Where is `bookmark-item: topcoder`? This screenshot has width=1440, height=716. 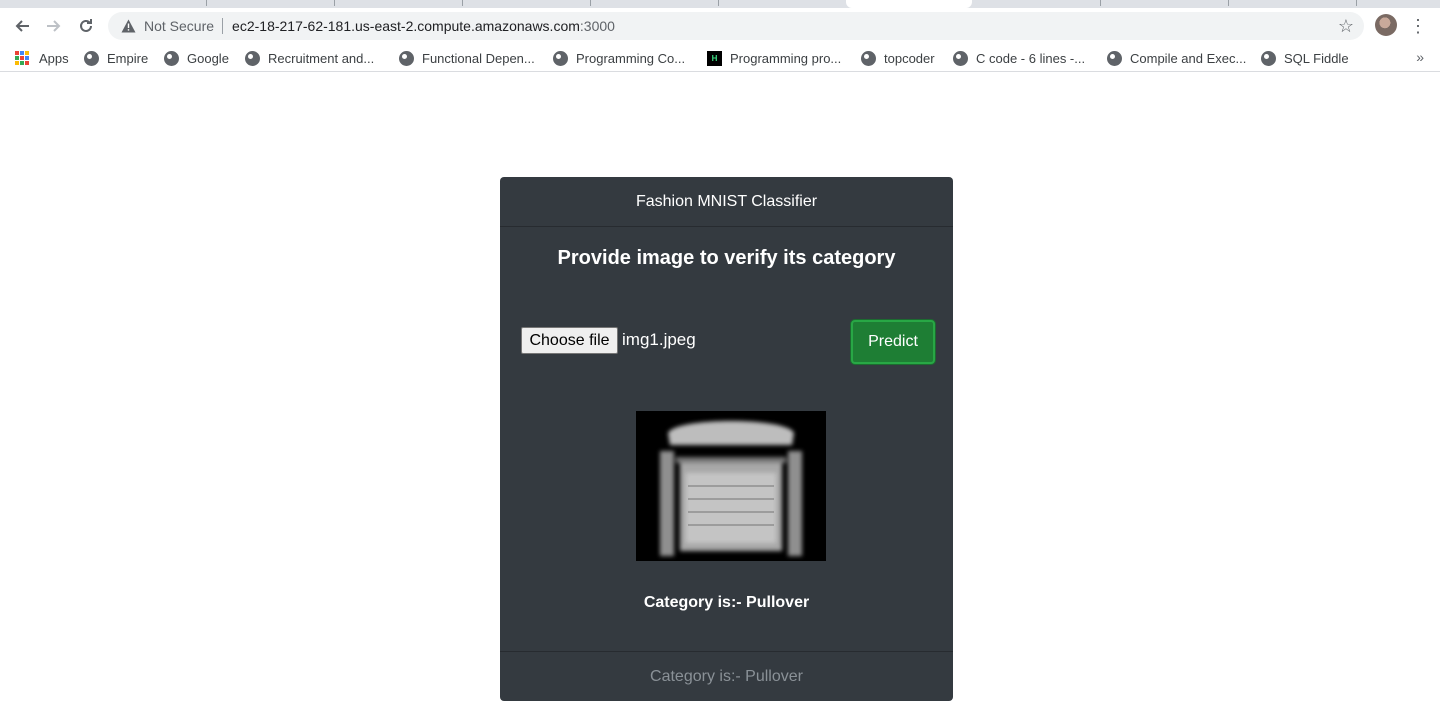 bookmark-item: topcoder is located at coordinates (898, 58).